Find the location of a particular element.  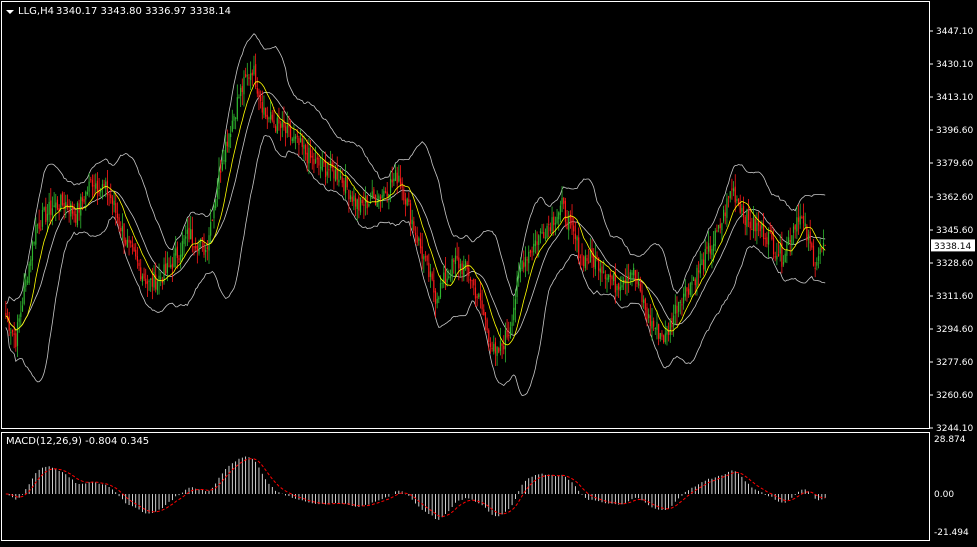

price-tick-label: 3311.60 is located at coordinates (954, 297).